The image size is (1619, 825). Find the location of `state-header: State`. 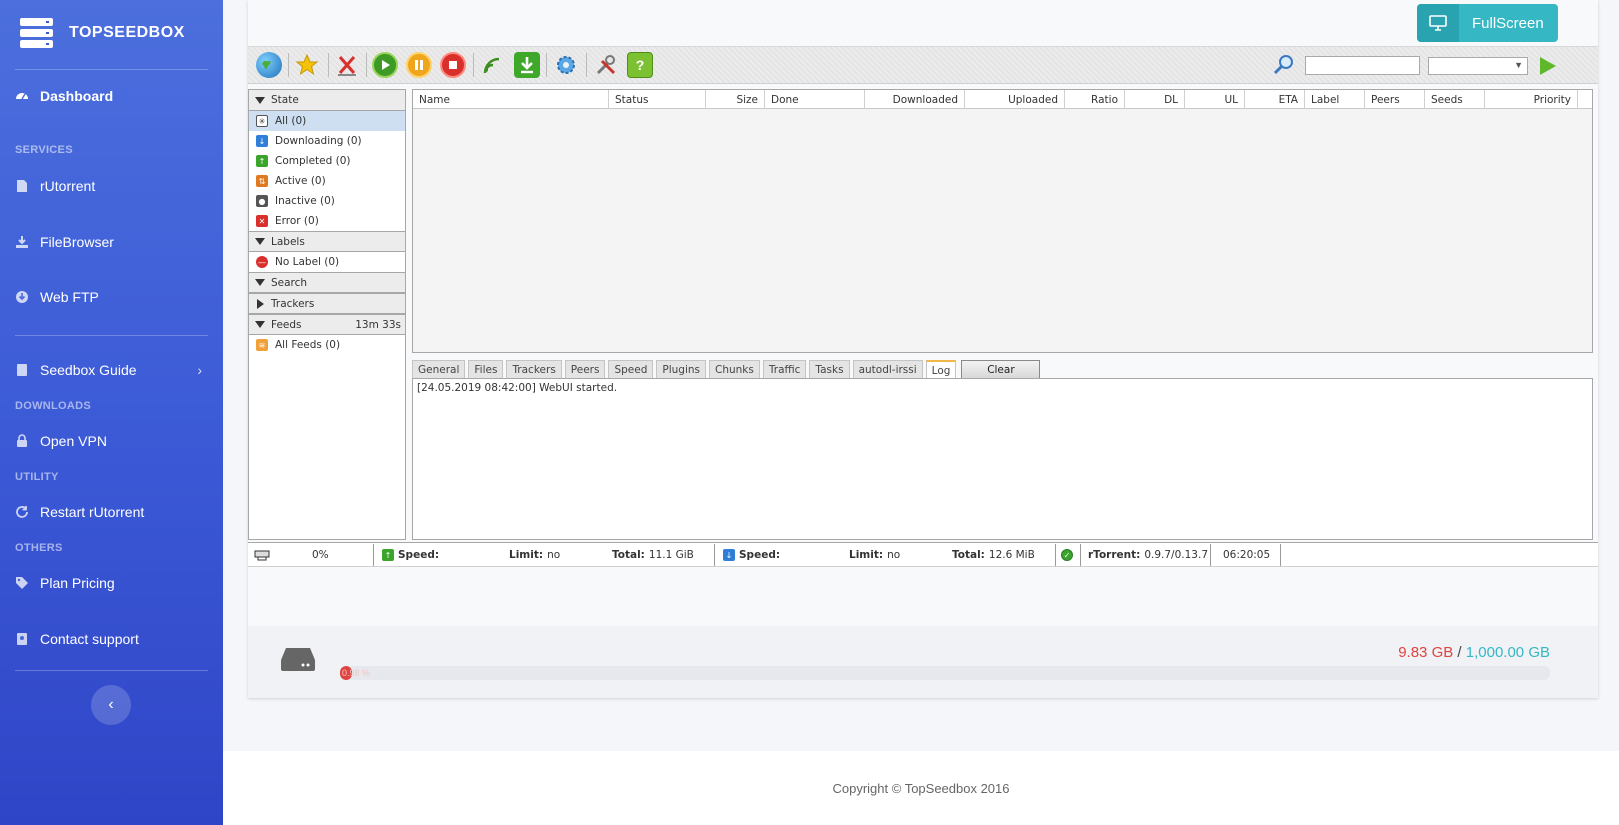

state-header: State is located at coordinates (327, 100).